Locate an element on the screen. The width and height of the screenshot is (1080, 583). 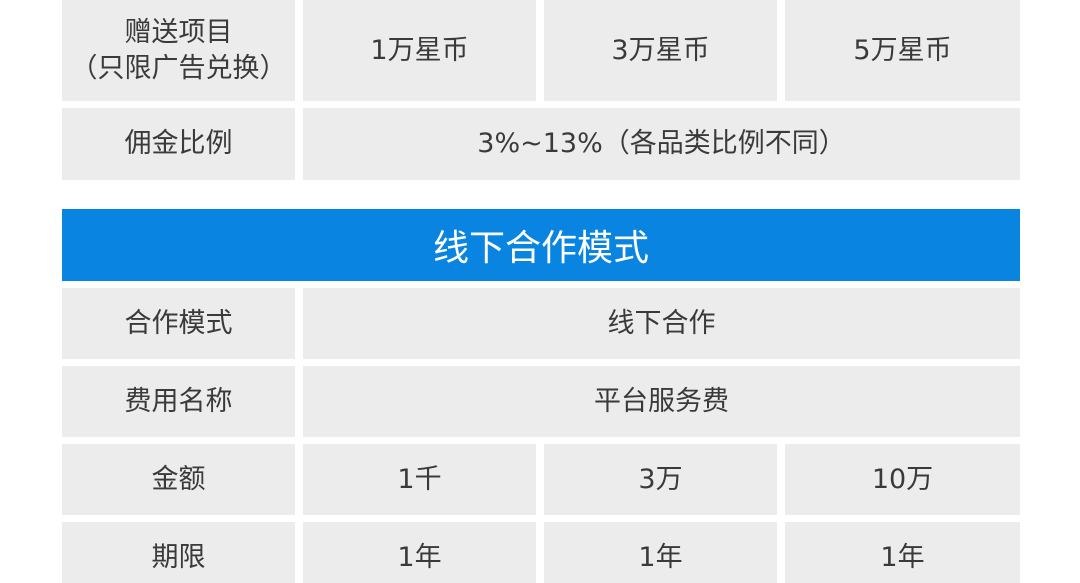
fee-name-value: 平台服务费 is located at coordinates (661, 401).